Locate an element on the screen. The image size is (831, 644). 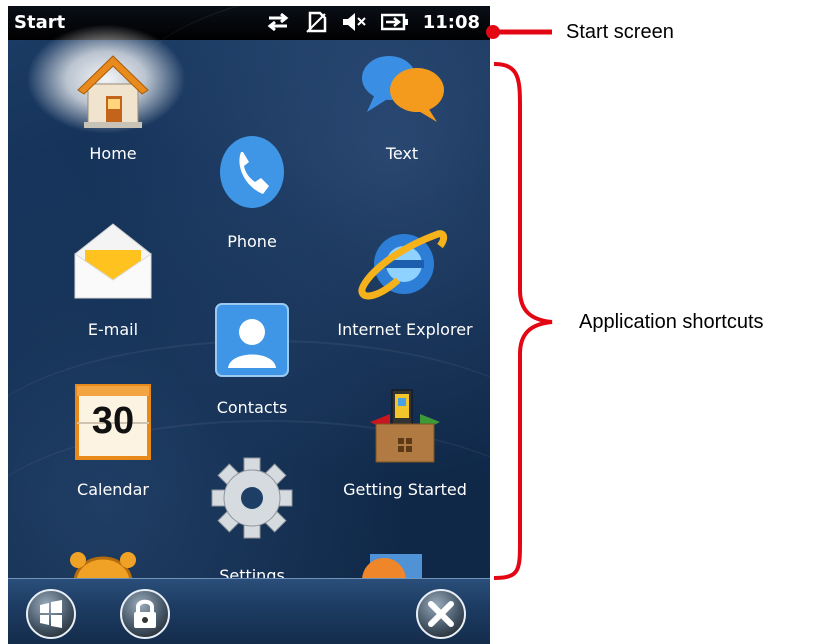
annotation-application-shortcuts: Application shortcuts is located at coordinates (671, 322).